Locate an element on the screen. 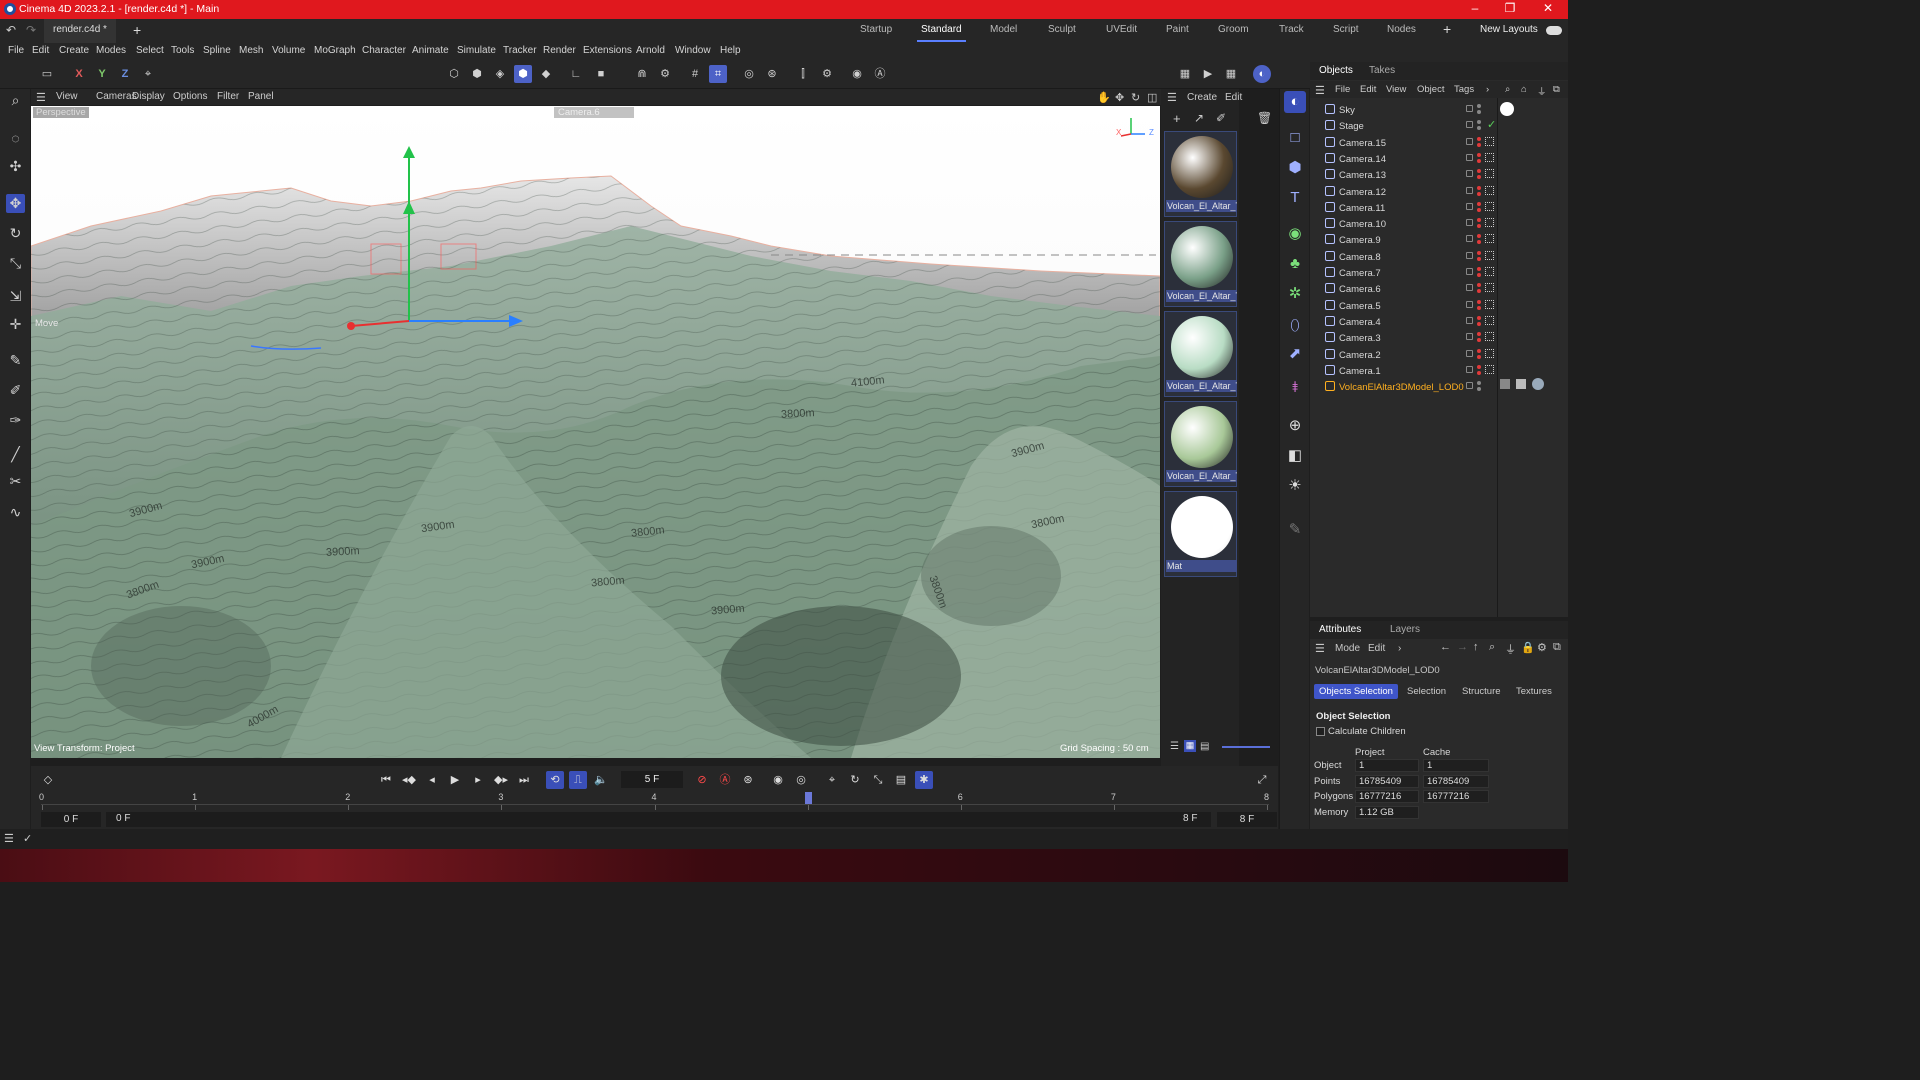  axis-mode-icon: ∟ is located at coordinates (576, 74).